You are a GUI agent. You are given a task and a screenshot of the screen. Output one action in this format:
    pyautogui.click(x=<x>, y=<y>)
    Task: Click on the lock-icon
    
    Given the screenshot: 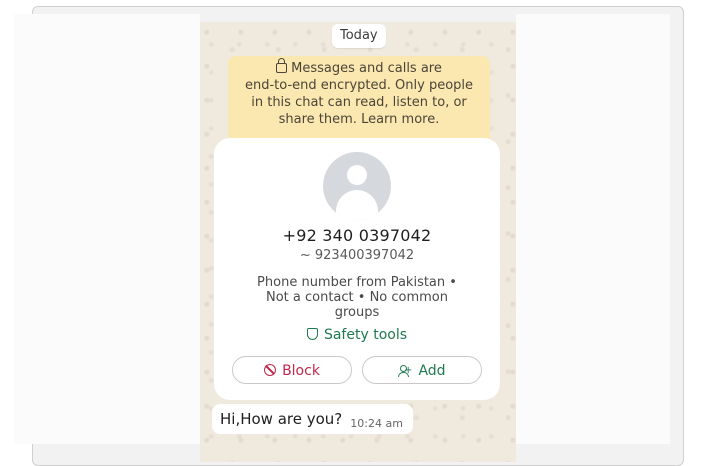 What is the action you would take?
    pyautogui.click(x=282, y=65)
    